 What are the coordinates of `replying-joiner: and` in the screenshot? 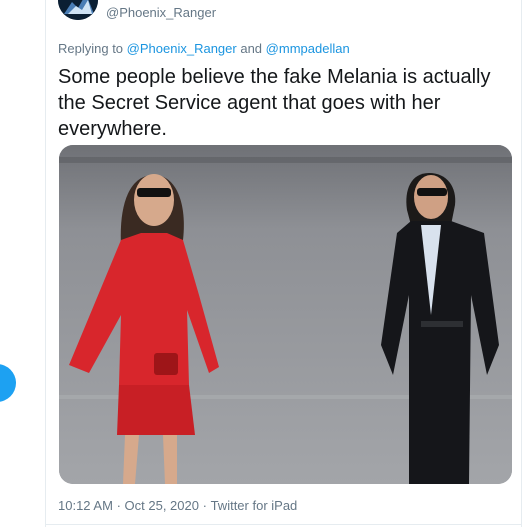 It's located at (251, 48).